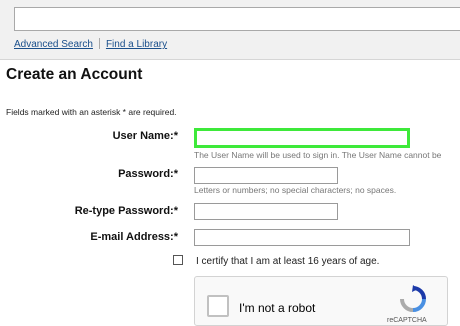 Image resolution: width=460 pixels, height=326 pixels. Describe the element at coordinates (218, 306) in the screenshot. I see `recaptcha-checkbox` at that location.